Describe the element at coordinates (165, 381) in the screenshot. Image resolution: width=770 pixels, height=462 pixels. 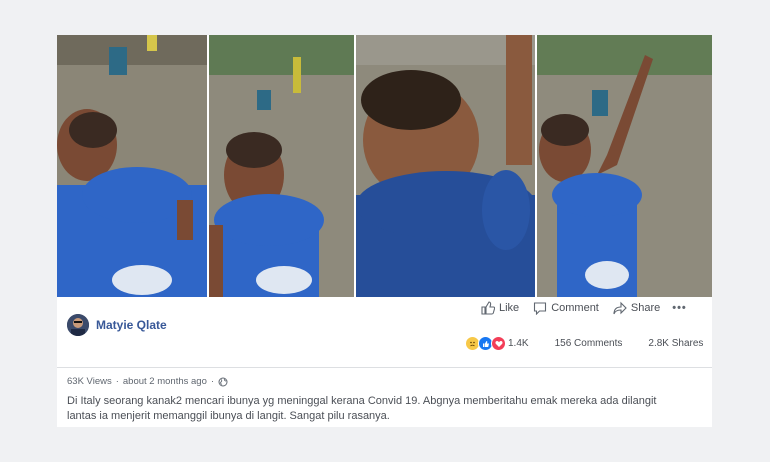
I see `post-timestamp: about 2 months ago` at that location.